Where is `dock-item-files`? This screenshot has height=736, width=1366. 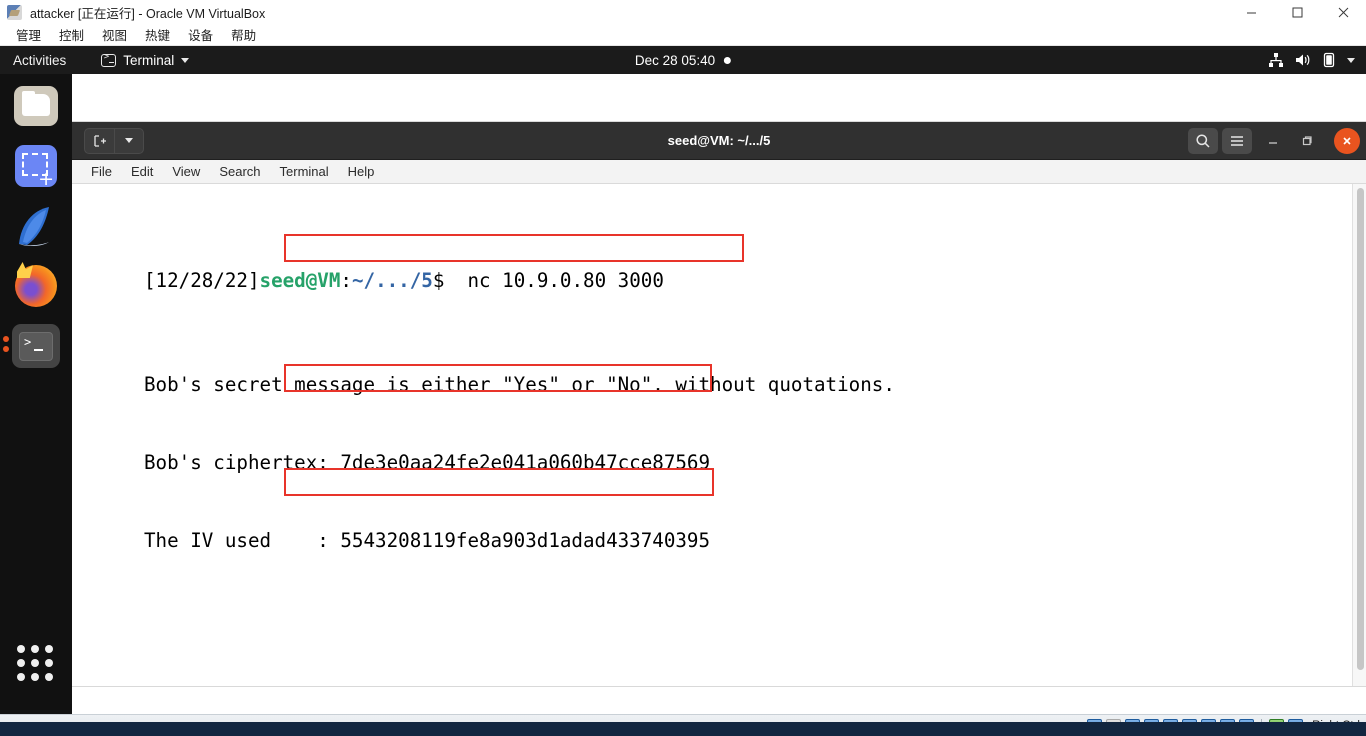
dock-item-files is located at coordinates (36, 106).